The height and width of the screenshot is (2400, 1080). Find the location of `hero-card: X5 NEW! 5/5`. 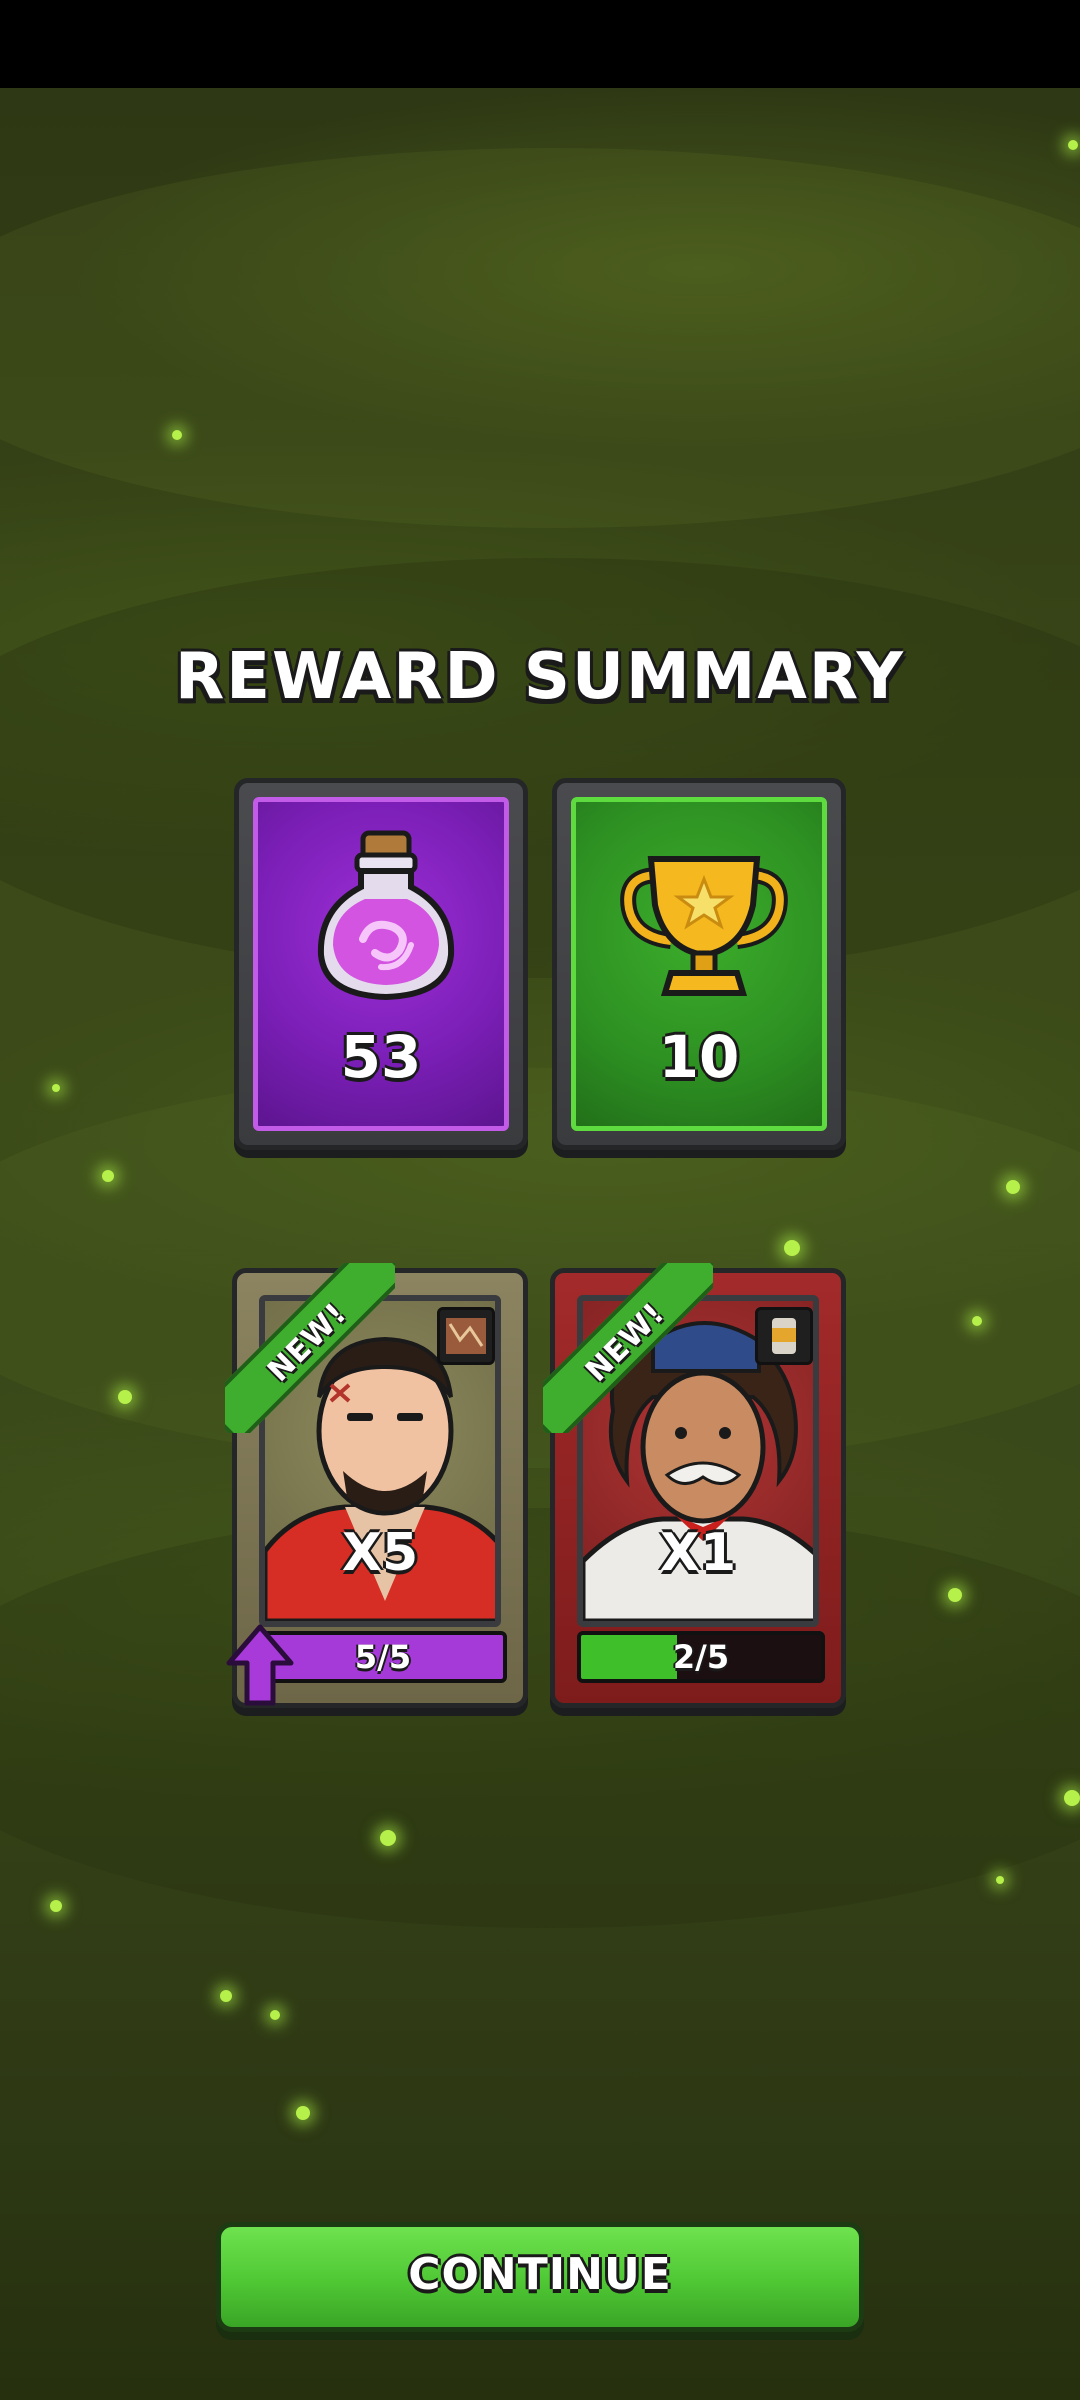

hero-card: X5 NEW! 5/5 is located at coordinates (376, 1485).